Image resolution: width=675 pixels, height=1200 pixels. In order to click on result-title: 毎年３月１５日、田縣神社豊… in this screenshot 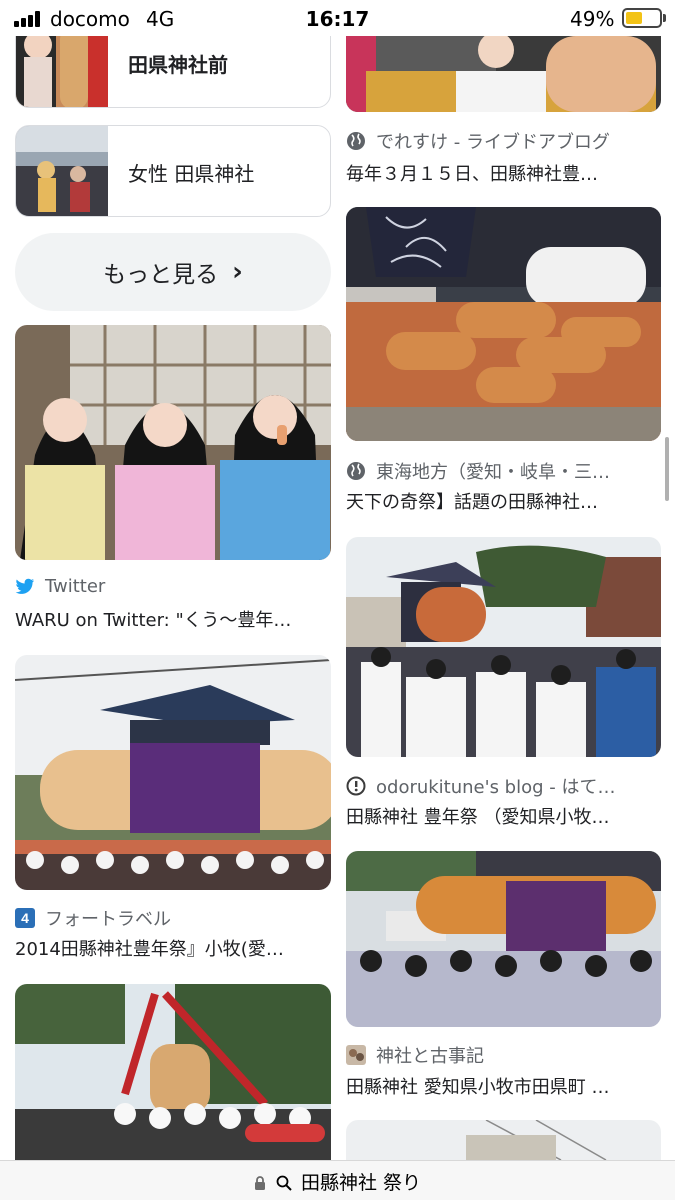, I will do `click(503, 173)`.